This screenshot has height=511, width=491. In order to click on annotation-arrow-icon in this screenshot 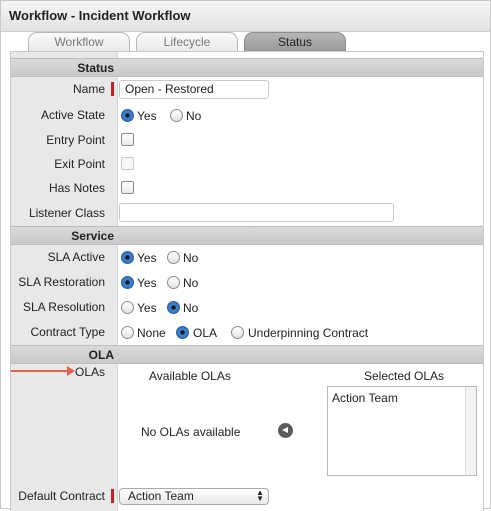, I will do `click(43, 371)`.